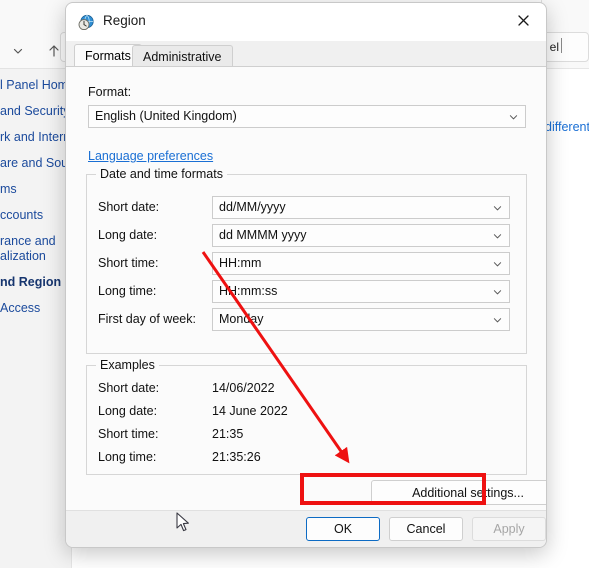  Describe the element at coordinates (124, 20) in the screenshot. I see `dialog-title: Region` at that location.